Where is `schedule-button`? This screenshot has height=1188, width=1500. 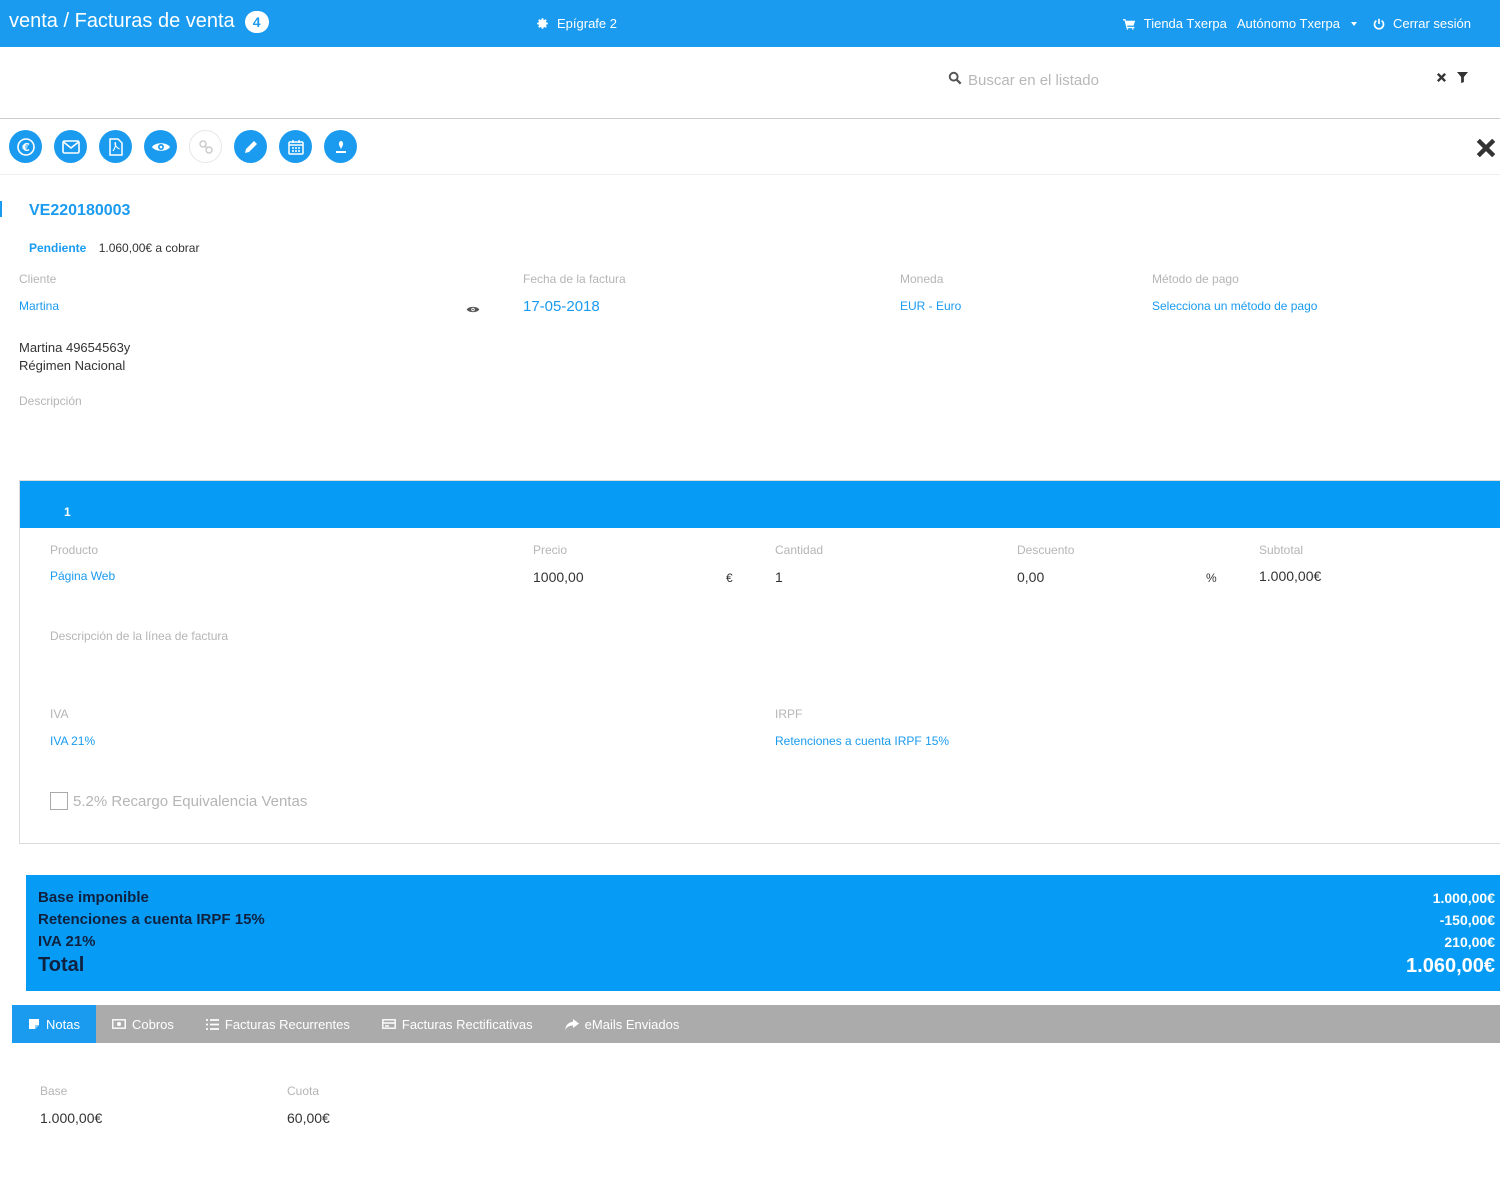 schedule-button is located at coordinates (295, 146).